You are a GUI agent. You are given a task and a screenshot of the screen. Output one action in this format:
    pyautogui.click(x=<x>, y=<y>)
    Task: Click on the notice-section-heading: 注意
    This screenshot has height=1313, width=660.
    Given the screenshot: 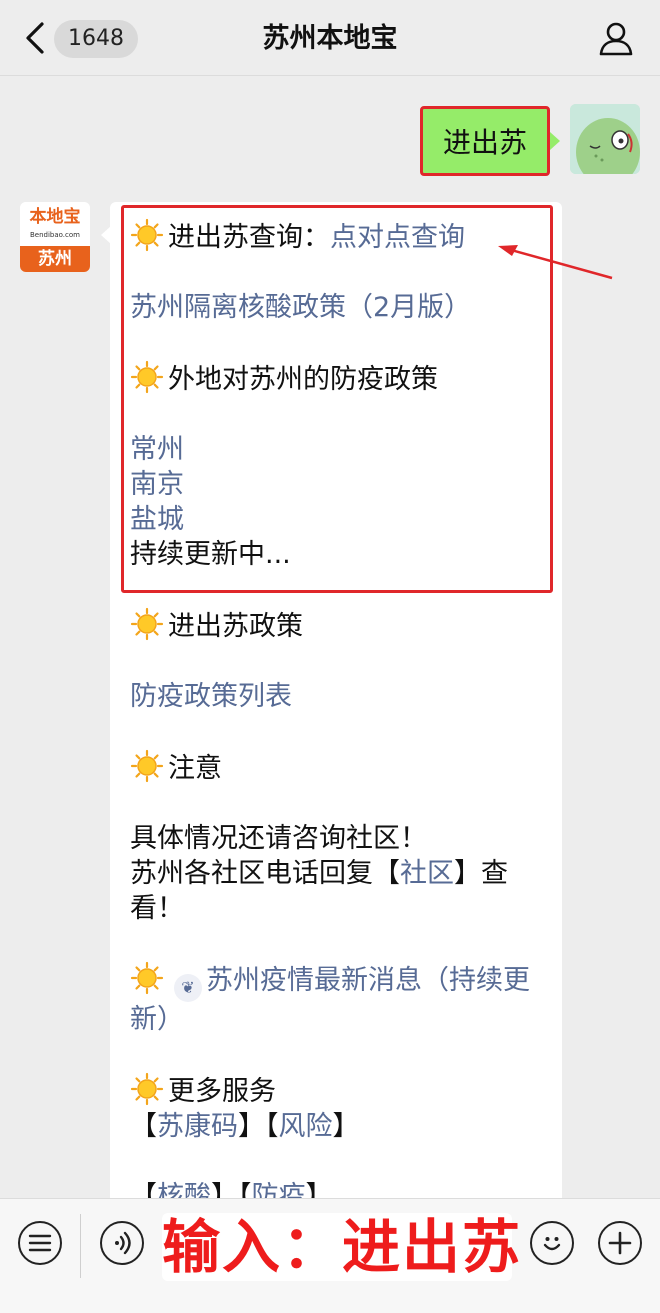 What is the action you would take?
    pyautogui.click(x=336, y=767)
    